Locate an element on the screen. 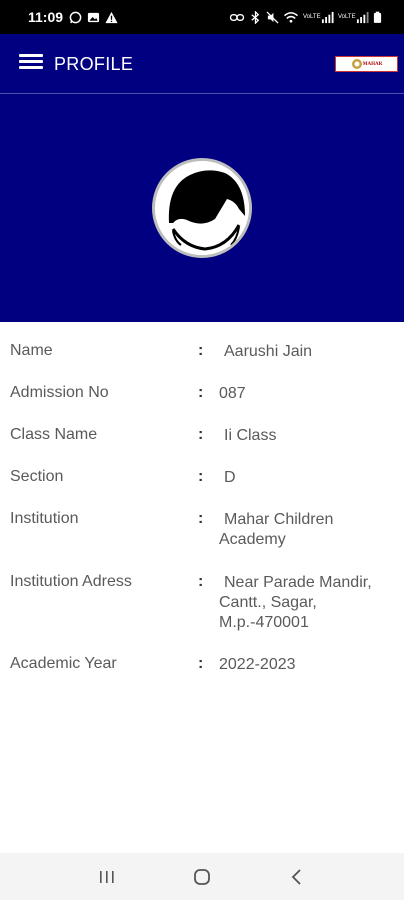  menu-icon is located at coordinates (31, 63).